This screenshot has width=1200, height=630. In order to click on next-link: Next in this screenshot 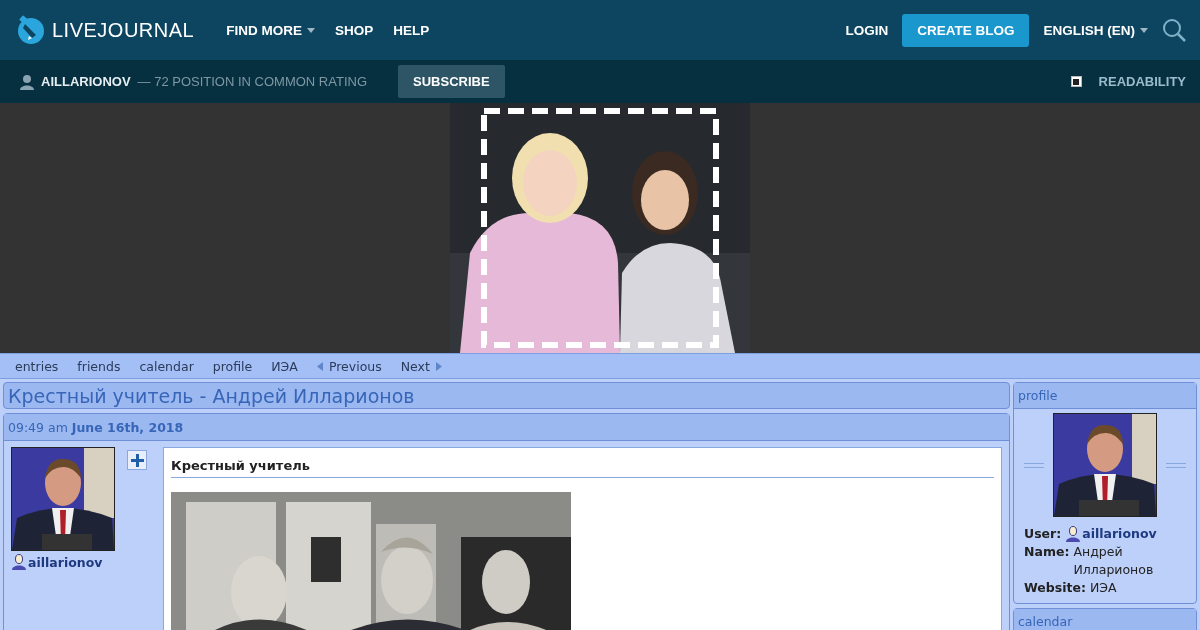, I will do `click(421, 366)`.